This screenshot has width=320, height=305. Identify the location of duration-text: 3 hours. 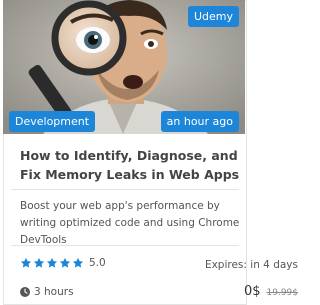
(54, 292).